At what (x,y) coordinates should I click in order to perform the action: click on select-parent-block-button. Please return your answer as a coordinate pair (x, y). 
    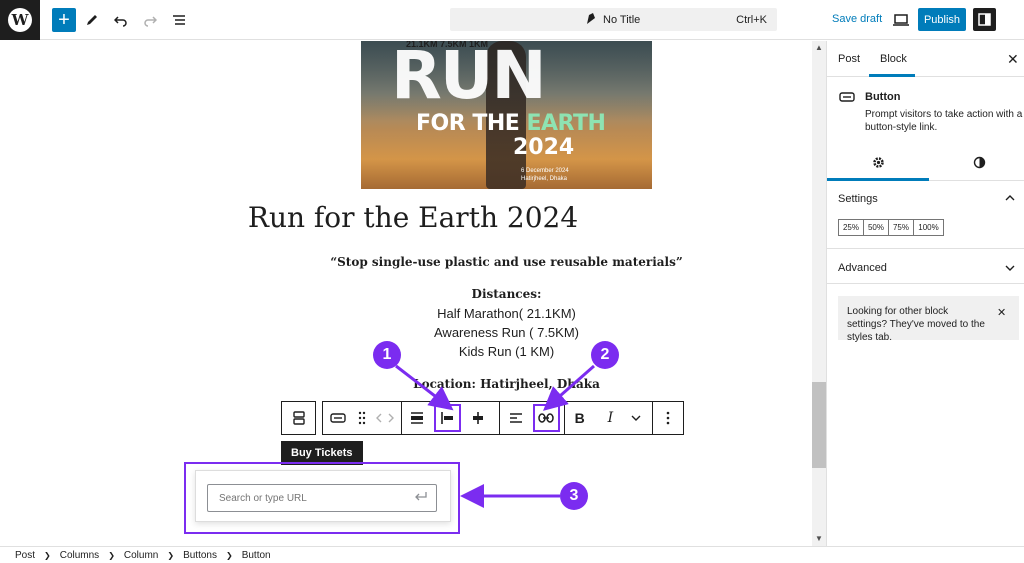
    Looking at the image, I should click on (298, 418).